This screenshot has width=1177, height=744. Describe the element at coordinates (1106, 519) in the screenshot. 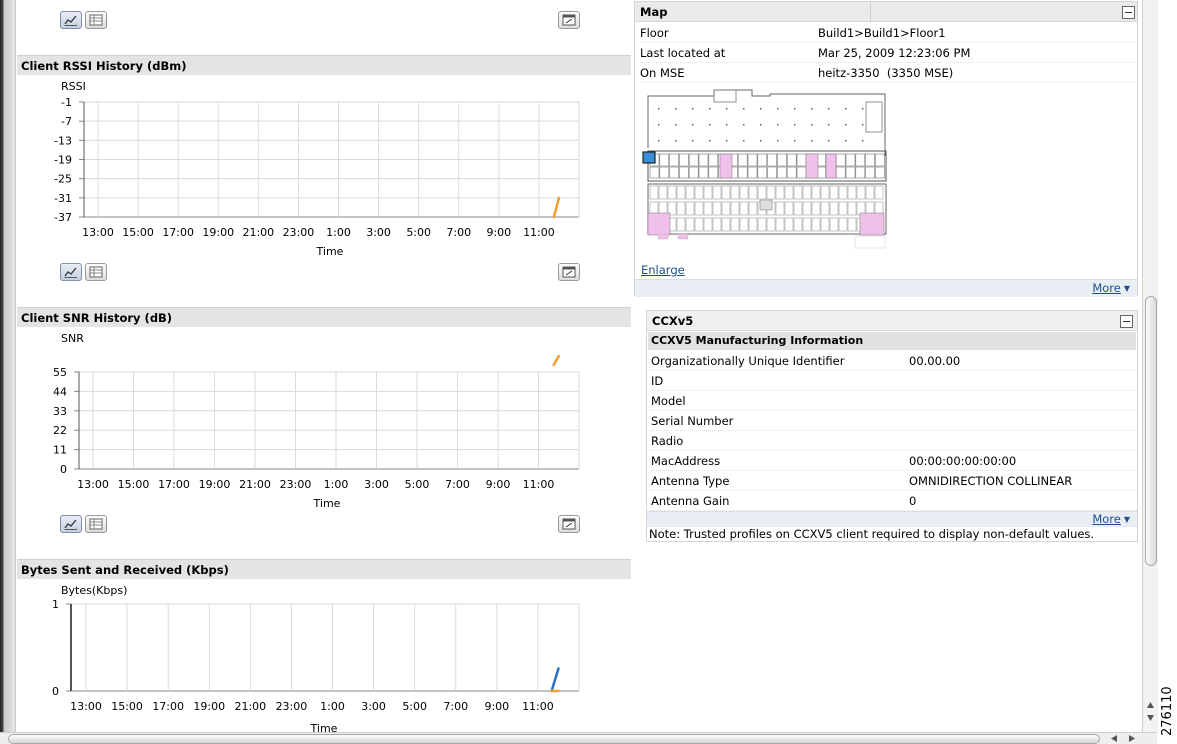

I see `ccx-more-label: More` at that location.